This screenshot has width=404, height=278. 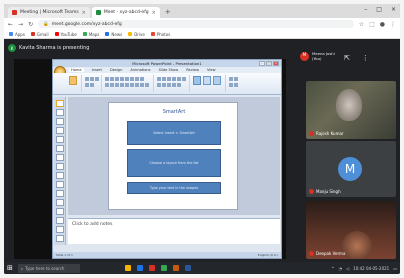 What do you see at coordinates (113, 34) in the screenshot?
I see `bookmark-news: News` at bounding box center [113, 34].